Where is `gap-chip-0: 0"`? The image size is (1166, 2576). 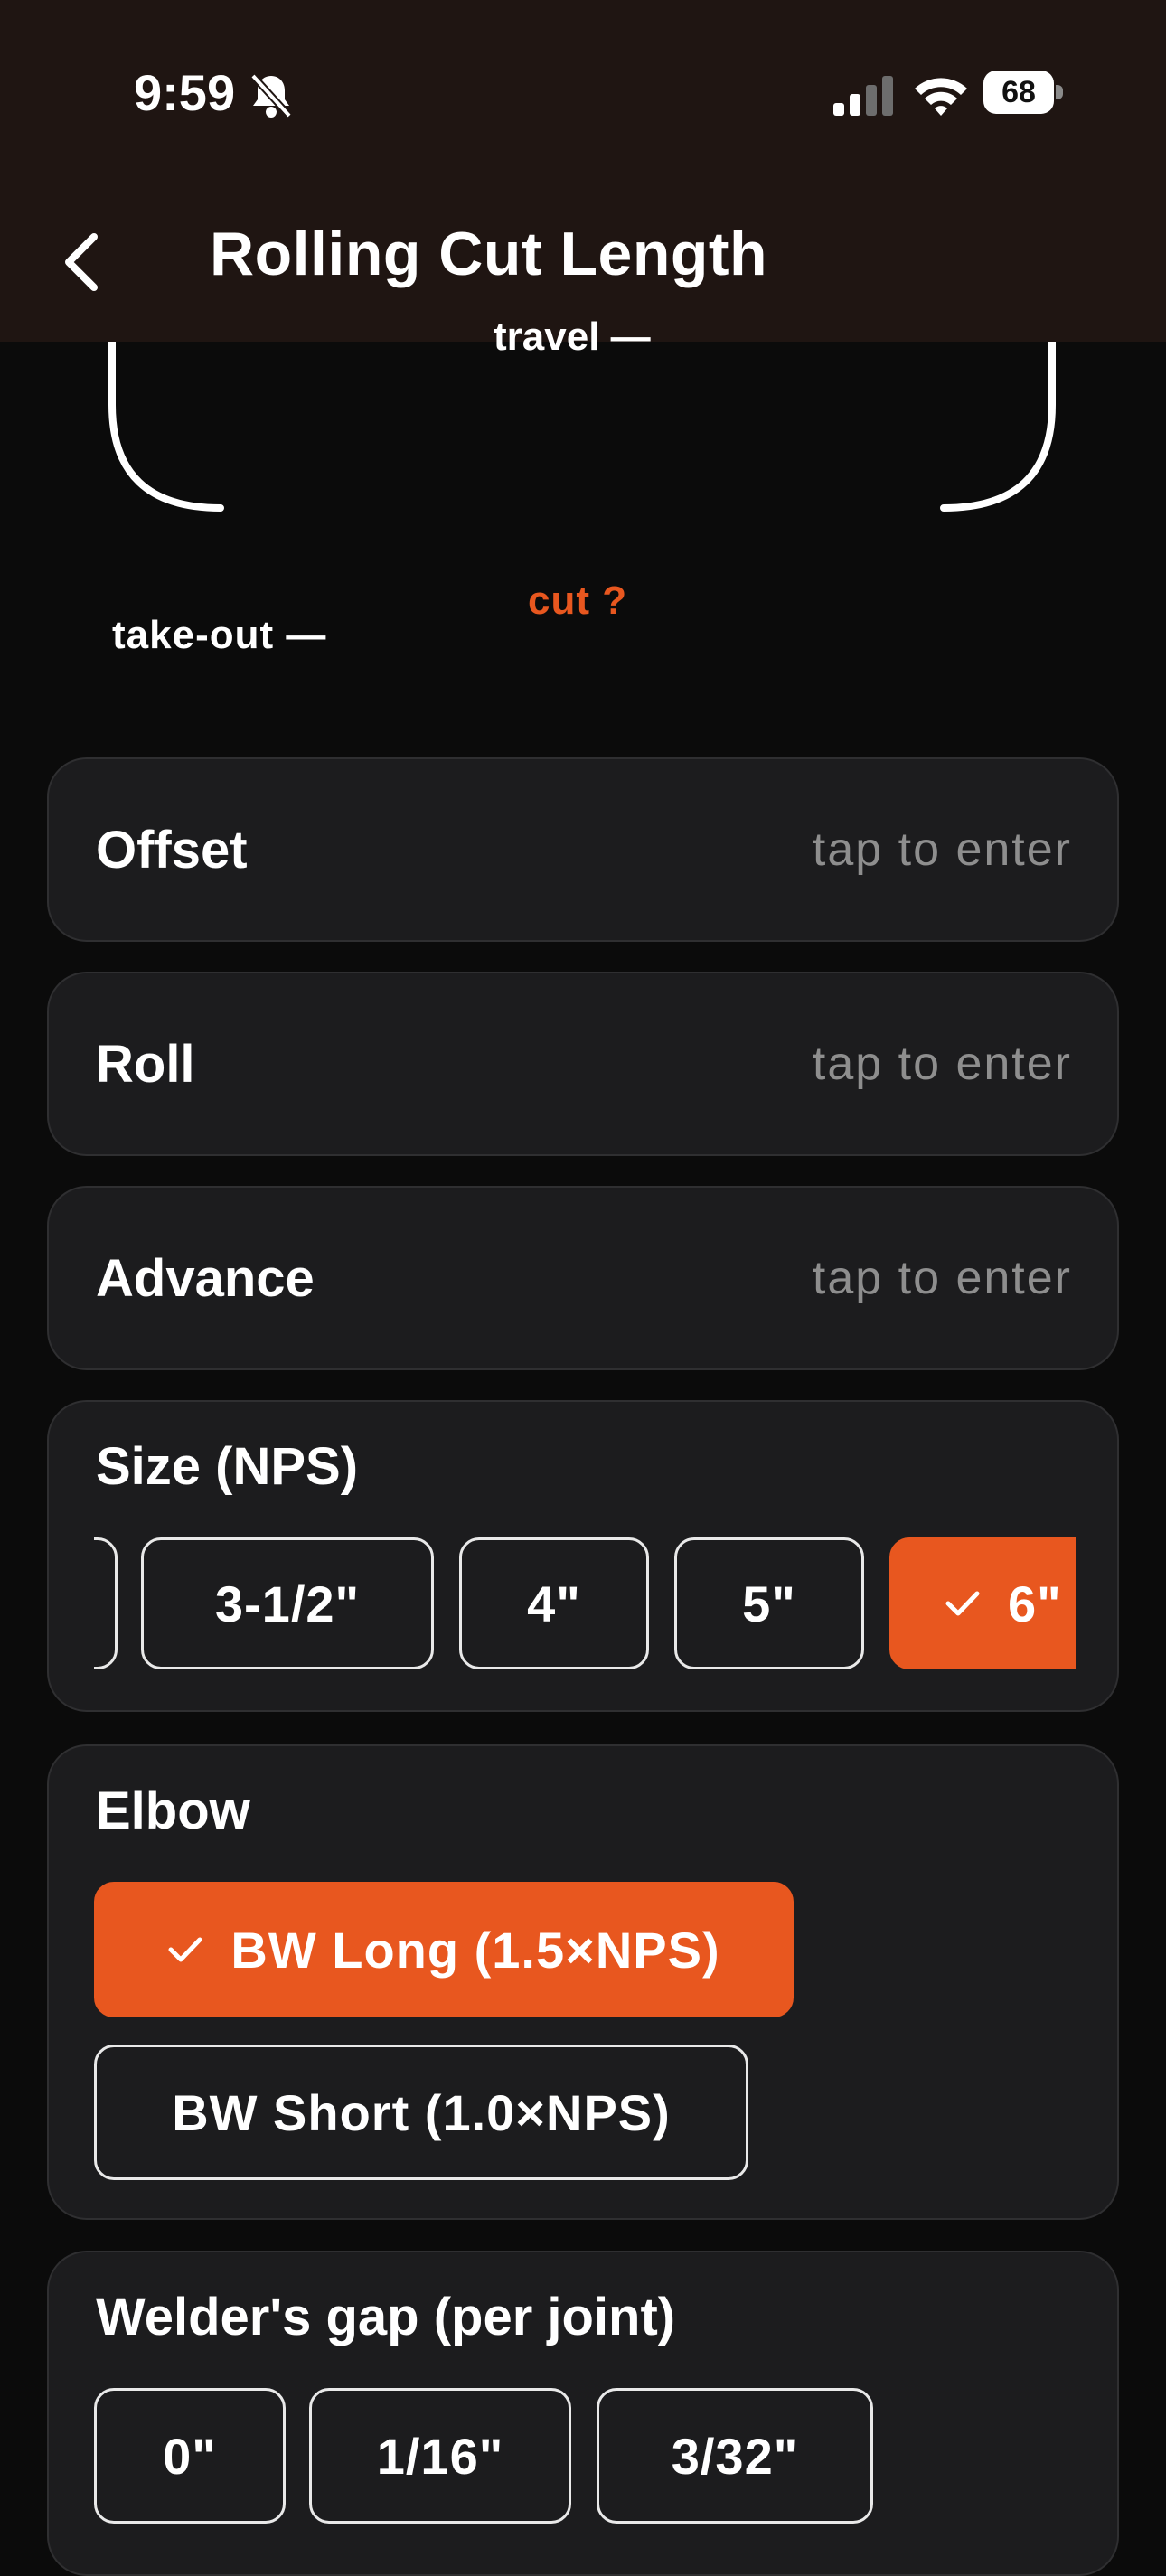 gap-chip-0: 0" is located at coordinates (190, 2456).